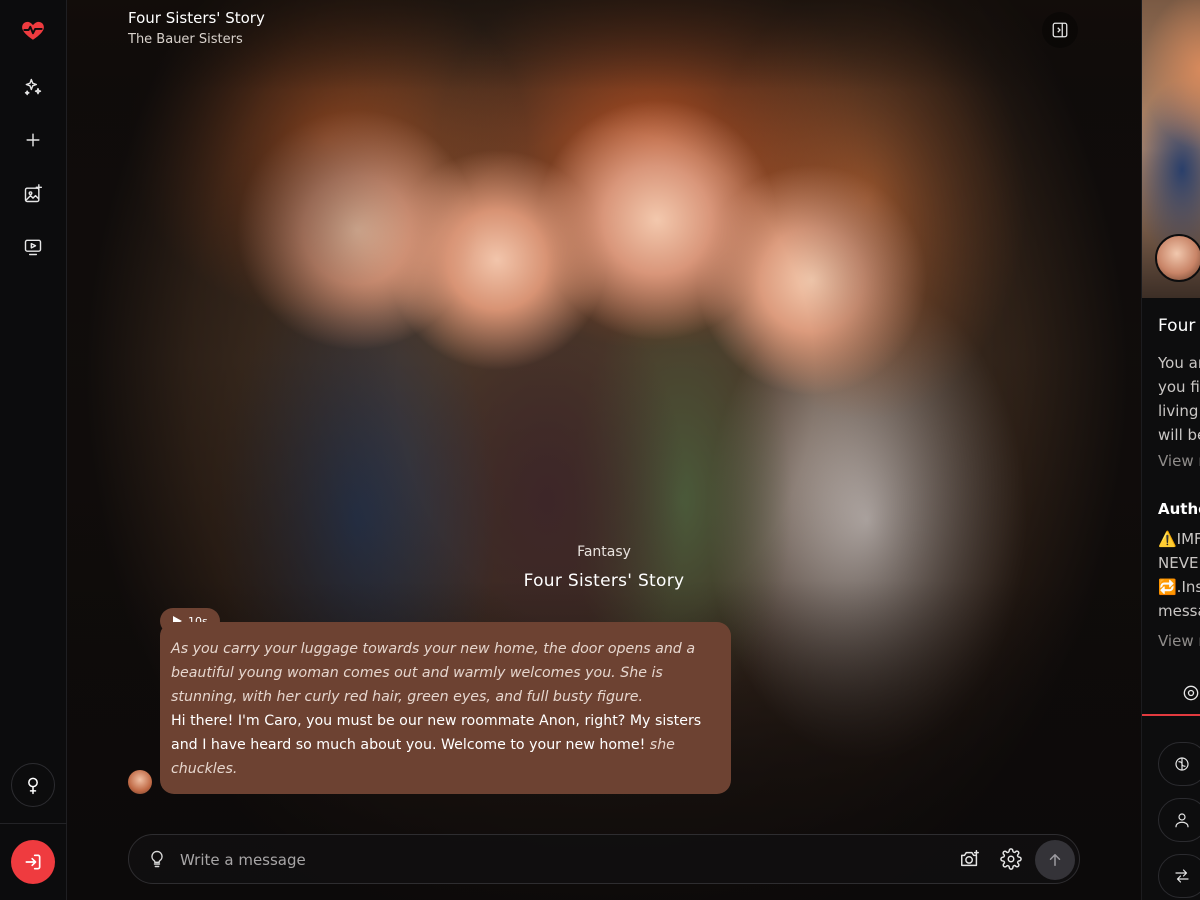 The image size is (1200, 900). What do you see at coordinates (1182, 764) in the screenshot?
I see `brain-icon` at bounding box center [1182, 764].